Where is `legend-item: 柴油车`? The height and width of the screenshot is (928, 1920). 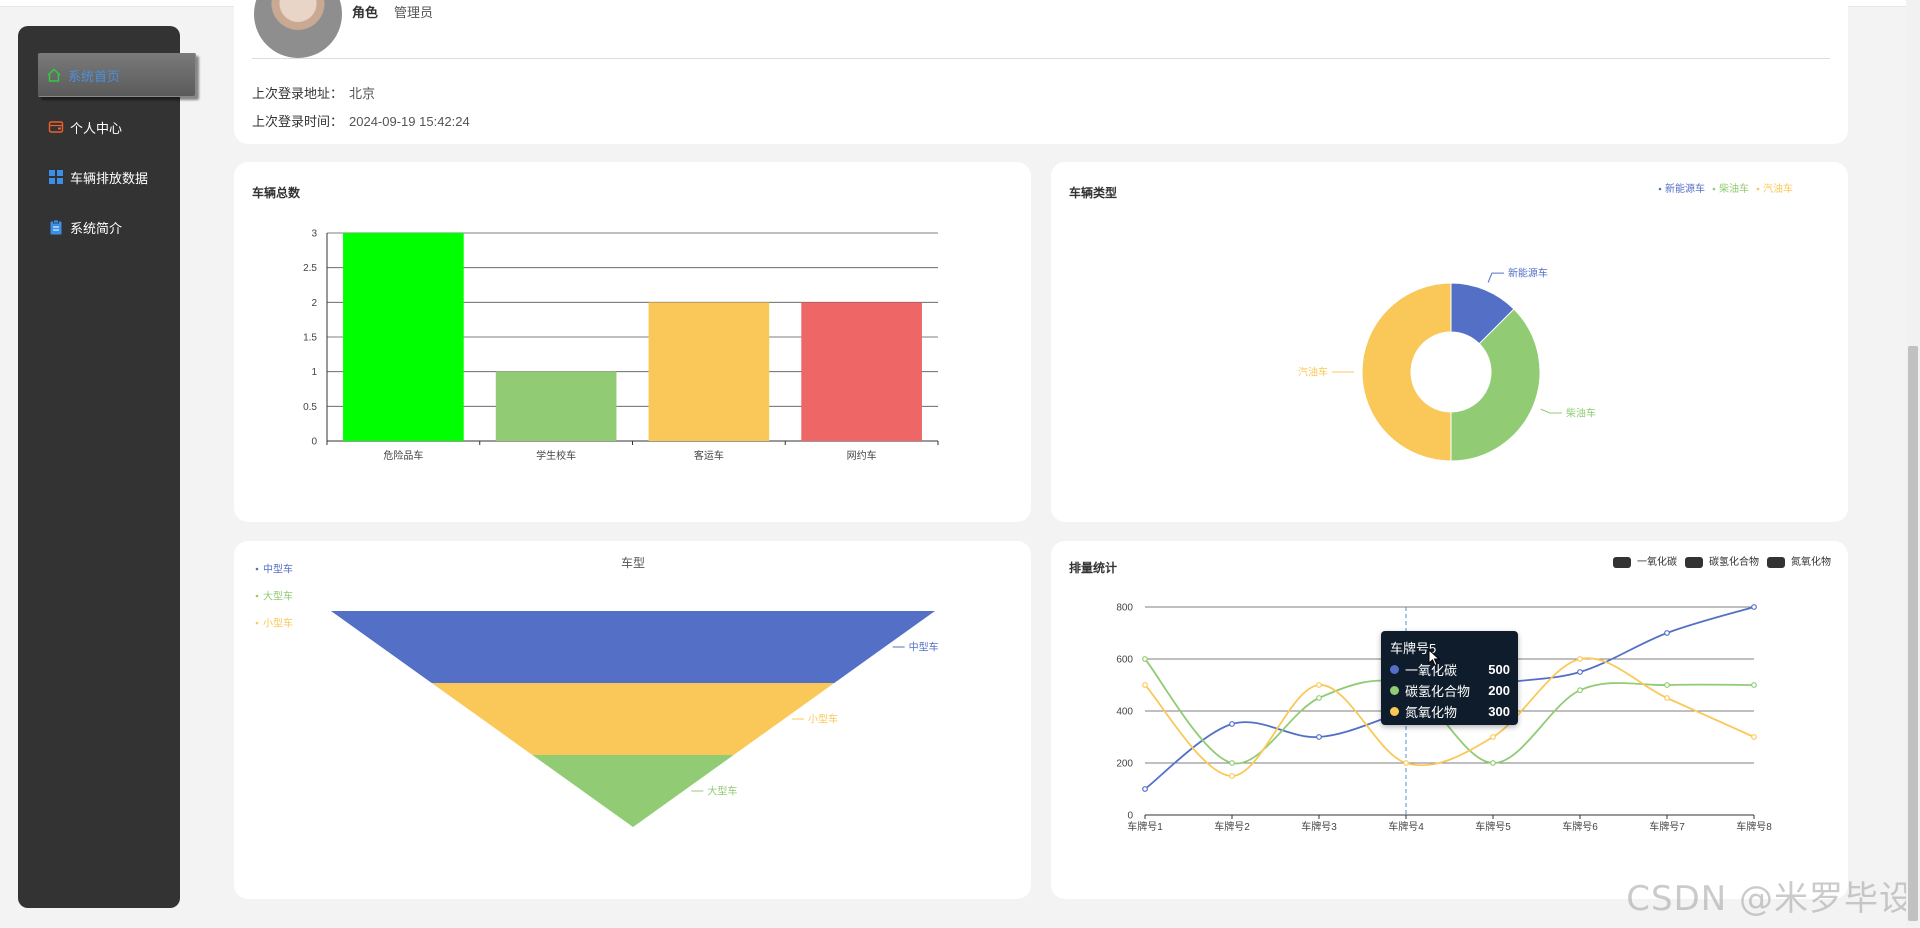
legend-item: 柴油车 is located at coordinates (1734, 188).